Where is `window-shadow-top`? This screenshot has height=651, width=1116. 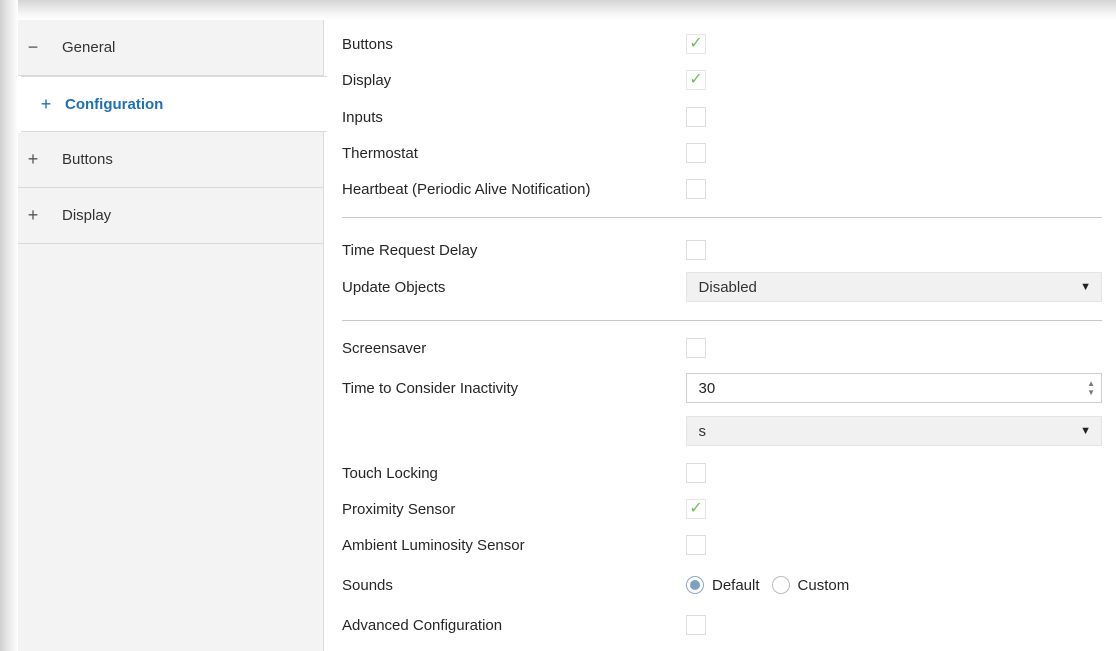 window-shadow-top is located at coordinates (558, 10).